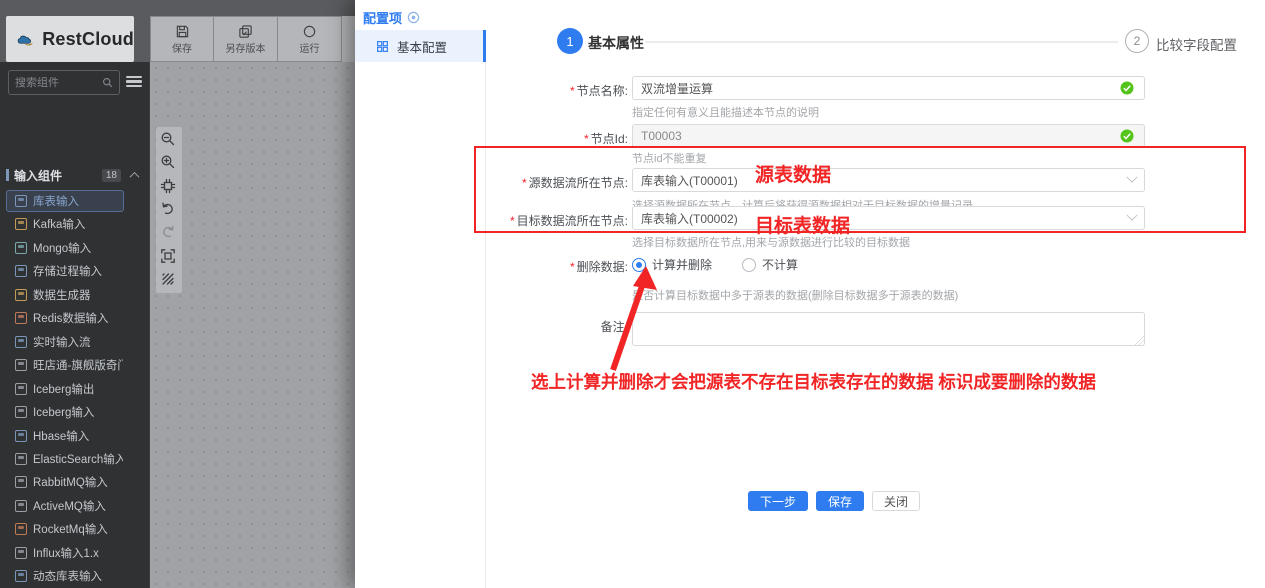 The image size is (1265, 588). Describe the element at coordinates (614, 327) in the screenshot. I see `field-label-remark: 备注:` at that location.